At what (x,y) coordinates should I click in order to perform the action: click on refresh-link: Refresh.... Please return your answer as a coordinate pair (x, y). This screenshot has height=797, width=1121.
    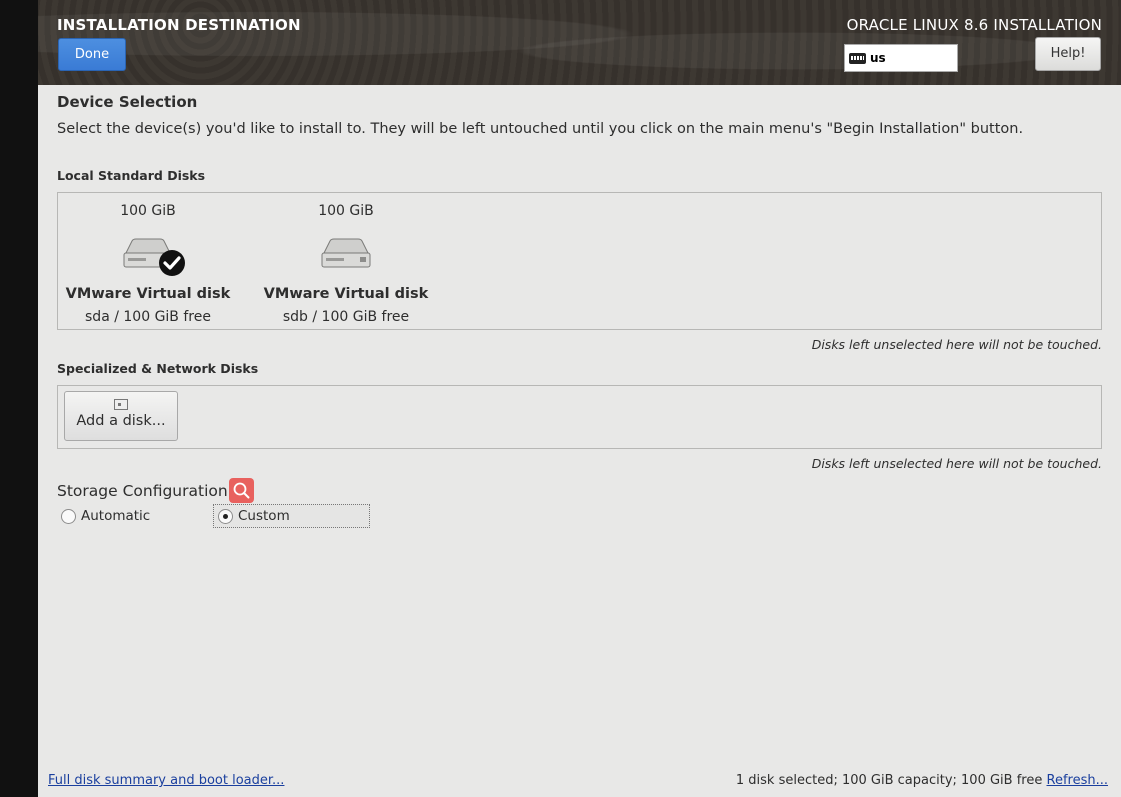
    Looking at the image, I should click on (1078, 780).